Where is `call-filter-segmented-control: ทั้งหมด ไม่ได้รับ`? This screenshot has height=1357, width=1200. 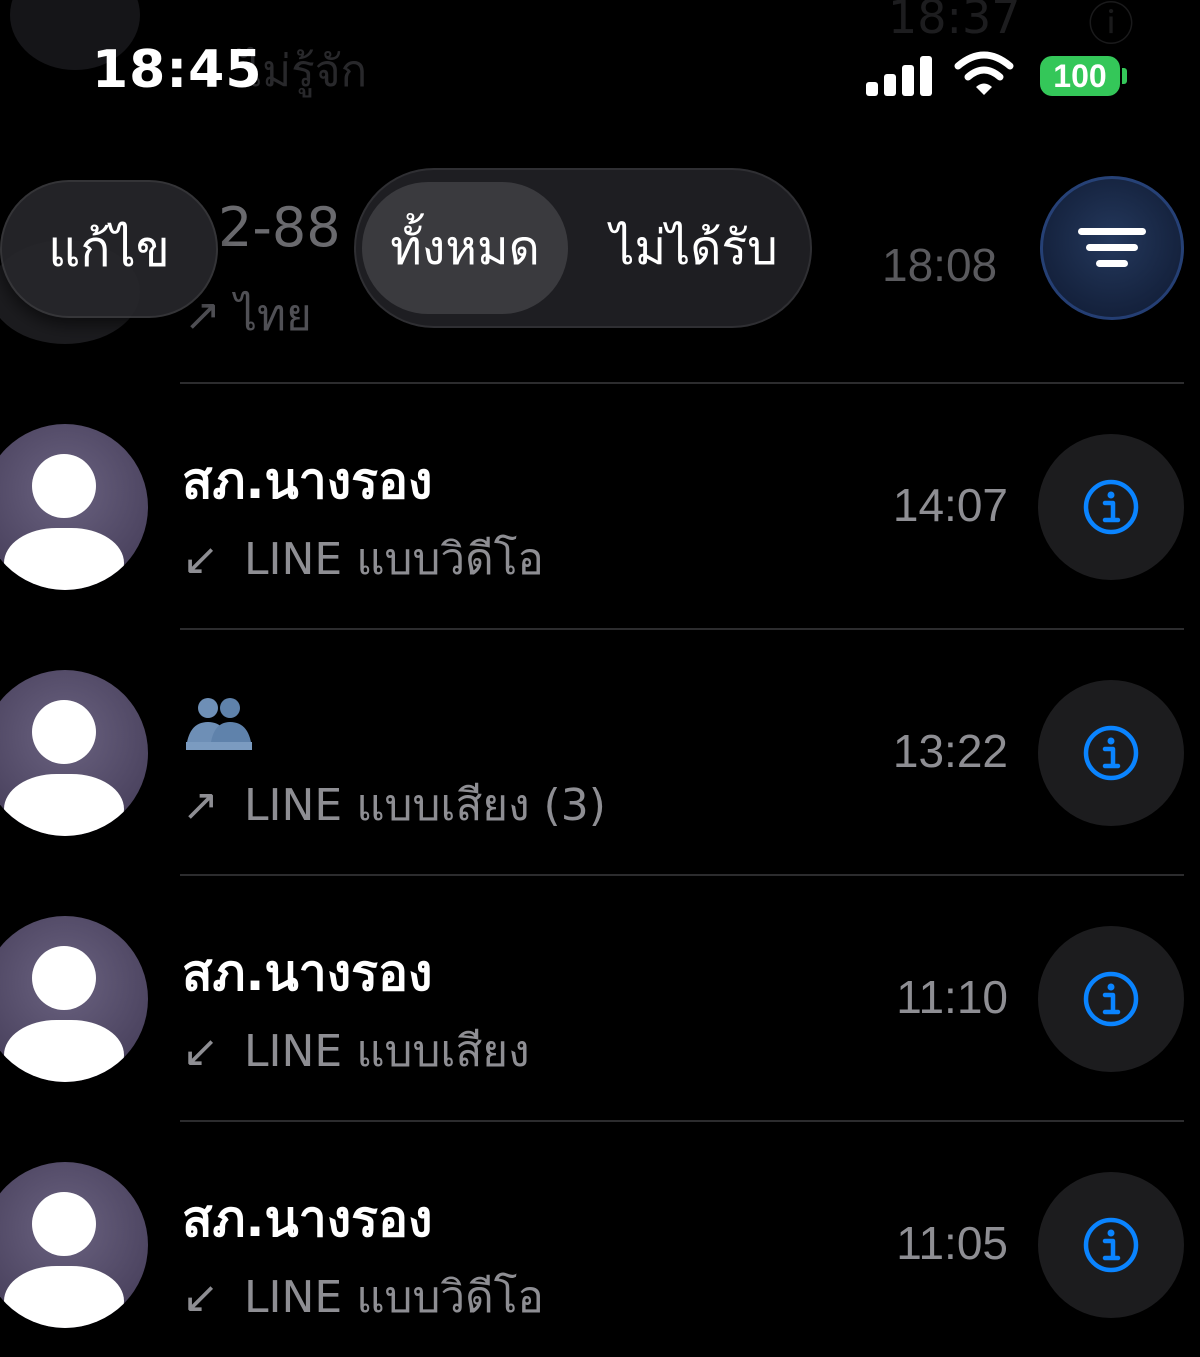
call-filter-segmented-control: ทั้งหมด ไม่ได้รับ is located at coordinates (583, 248).